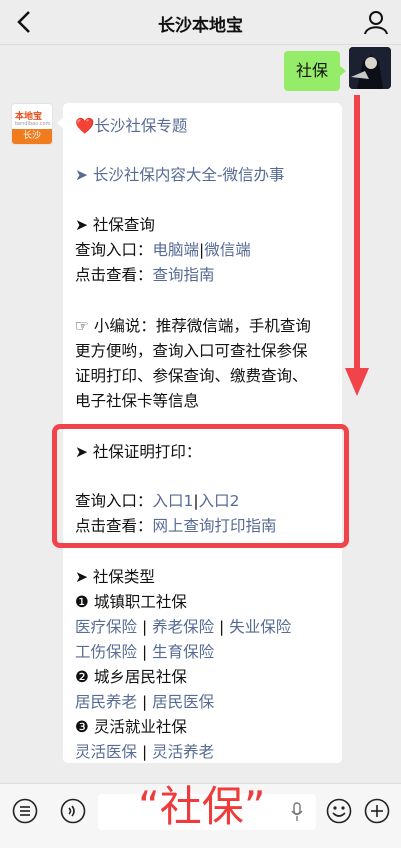 Image resolution: width=401 pixels, height=848 pixels. I want to click on top-bar: 长沙本地宝, so click(200, 22).